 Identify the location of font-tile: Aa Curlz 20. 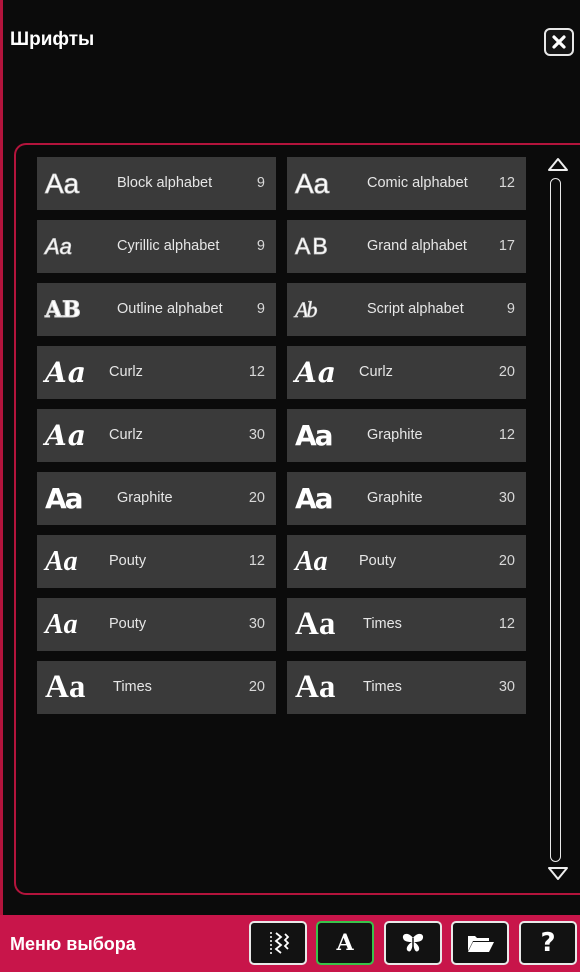
(406, 372).